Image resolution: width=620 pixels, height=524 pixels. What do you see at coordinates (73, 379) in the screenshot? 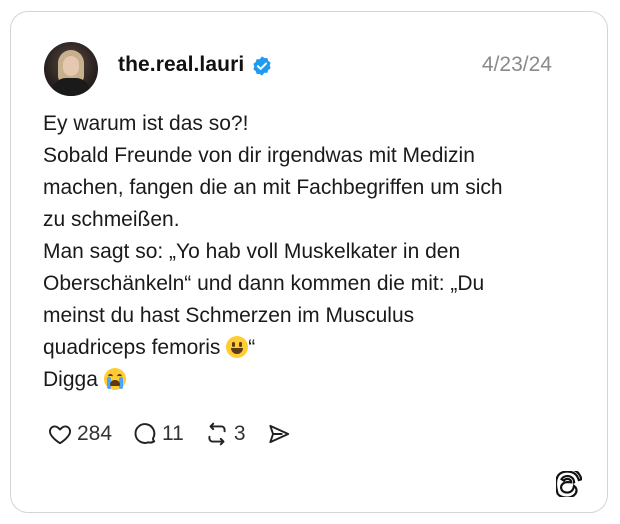
I see `post-line-text: Digga` at bounding box center [73, 379].